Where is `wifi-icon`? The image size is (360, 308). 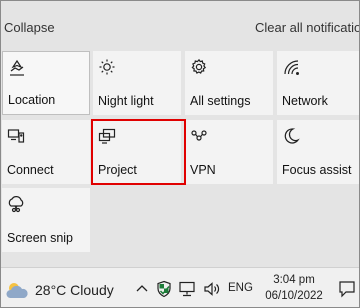
wifi-icon is located at coordinates (291, 67).